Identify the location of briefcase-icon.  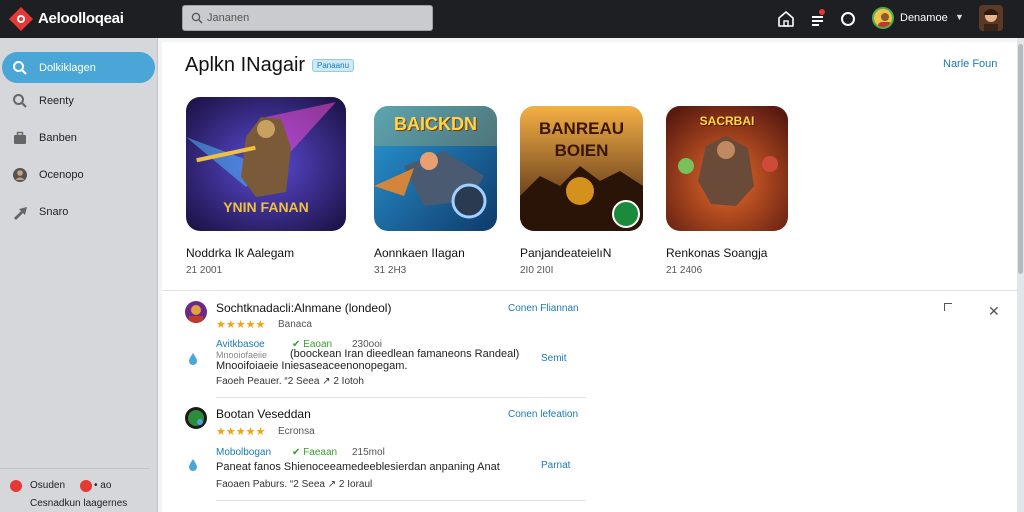
(20, 137).